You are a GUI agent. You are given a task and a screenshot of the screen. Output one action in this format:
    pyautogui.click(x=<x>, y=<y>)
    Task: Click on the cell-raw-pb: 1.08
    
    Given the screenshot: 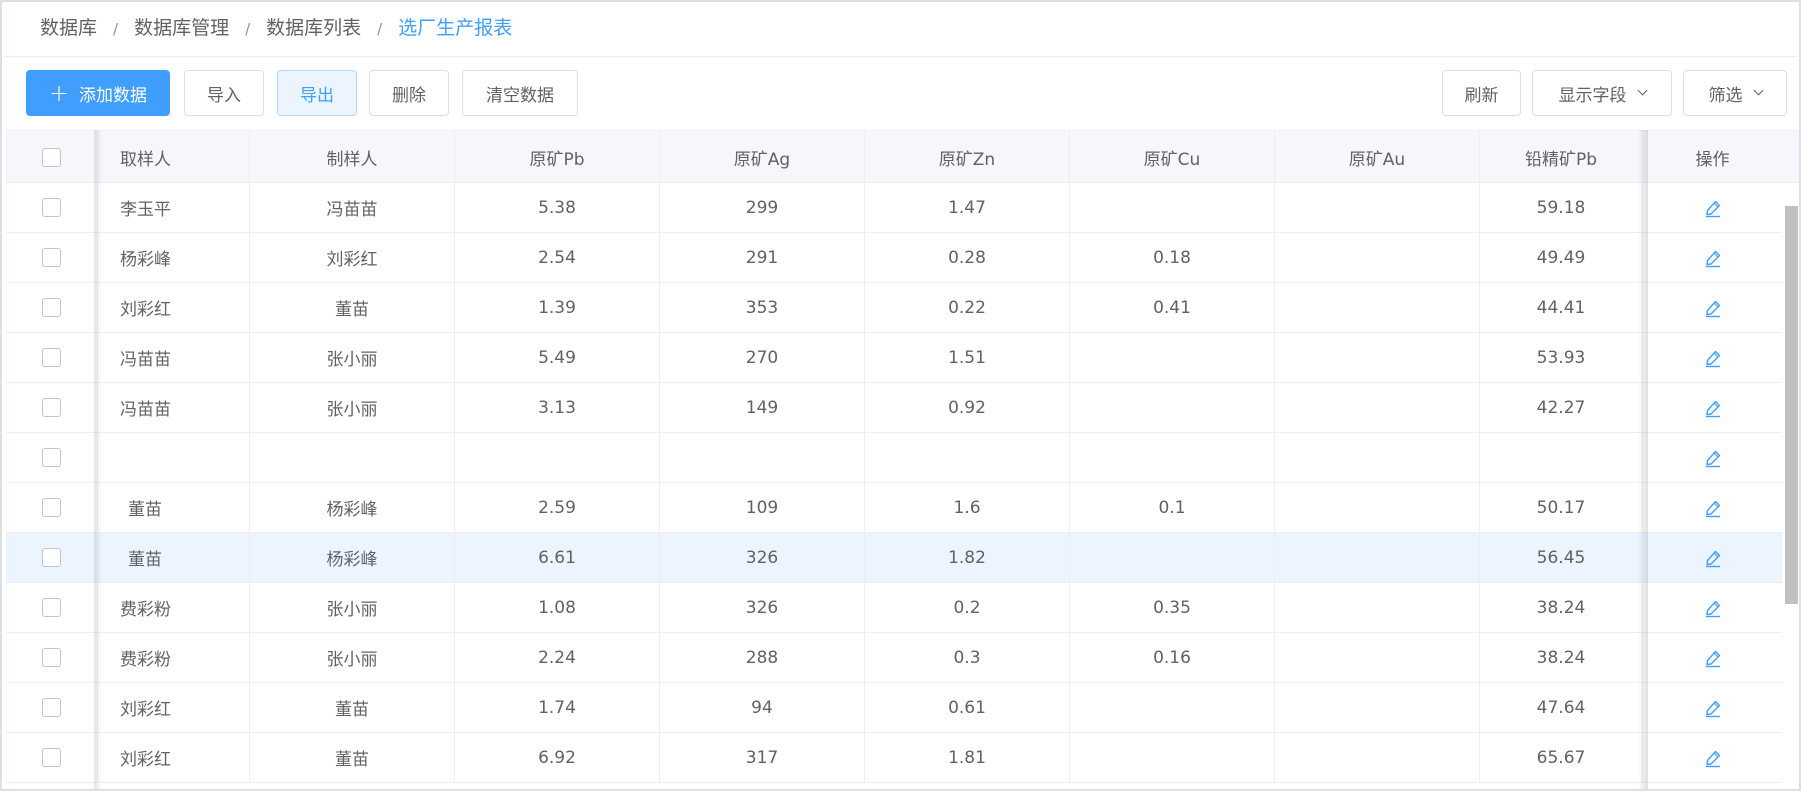 What is the action you would take?
    pyautogui.click(x=557, y=607)
    